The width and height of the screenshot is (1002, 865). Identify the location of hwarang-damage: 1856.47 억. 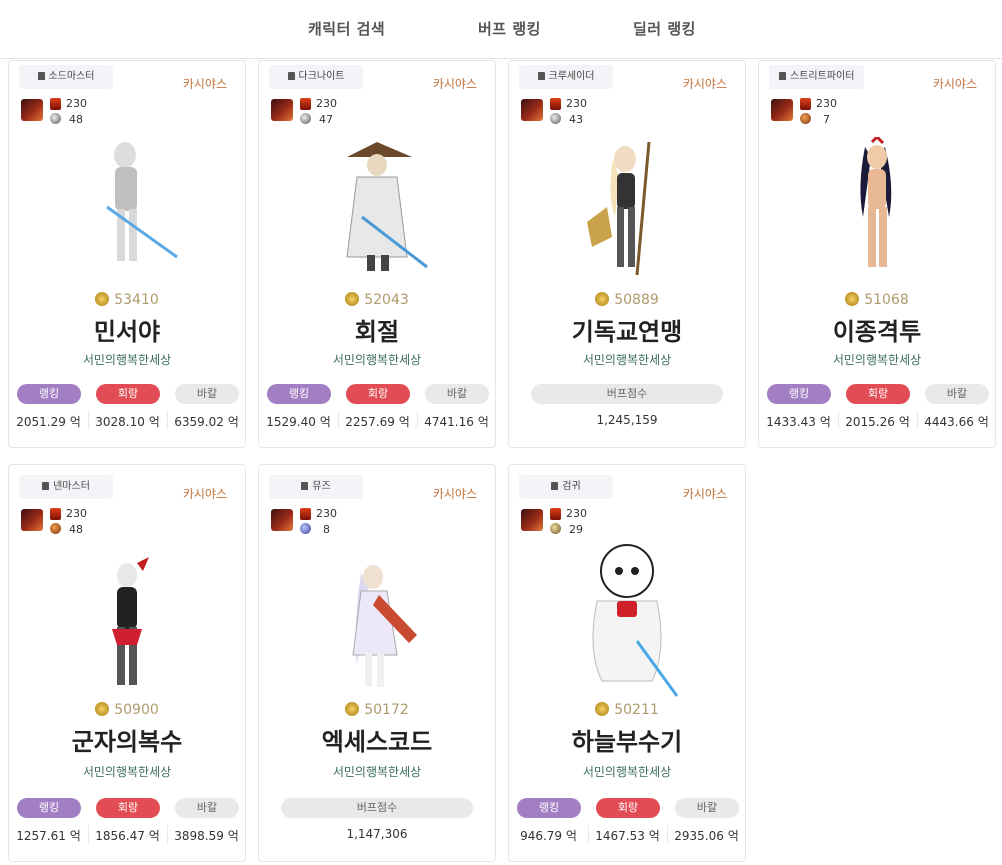
(127, 836).